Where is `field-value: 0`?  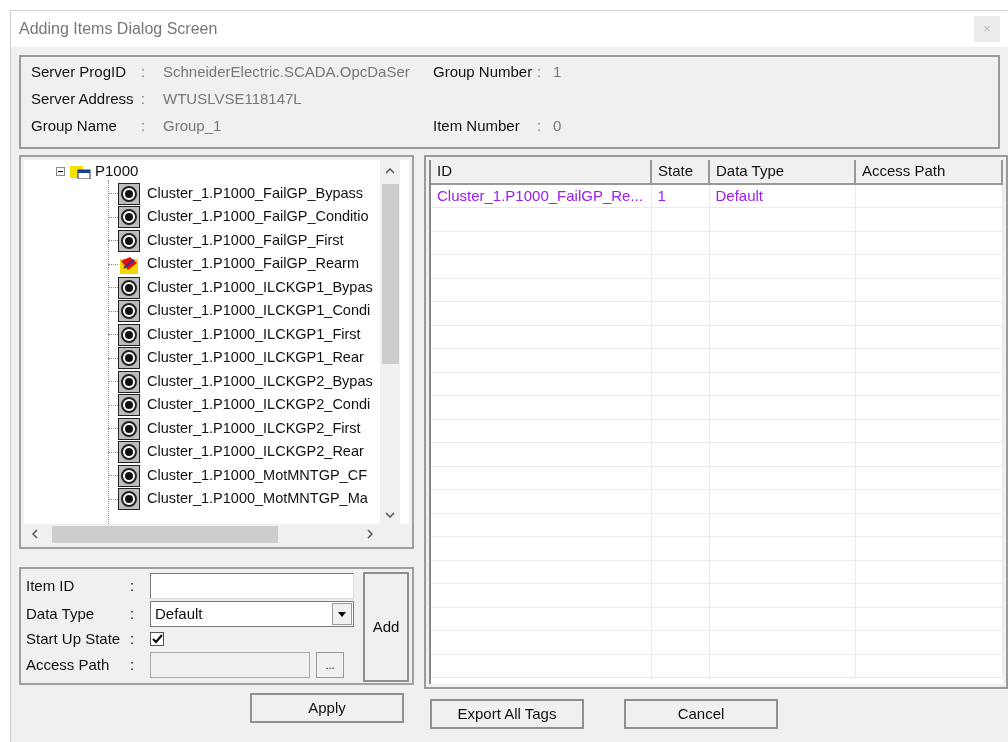
field-value: 0 is located at coordinates (557, 126).